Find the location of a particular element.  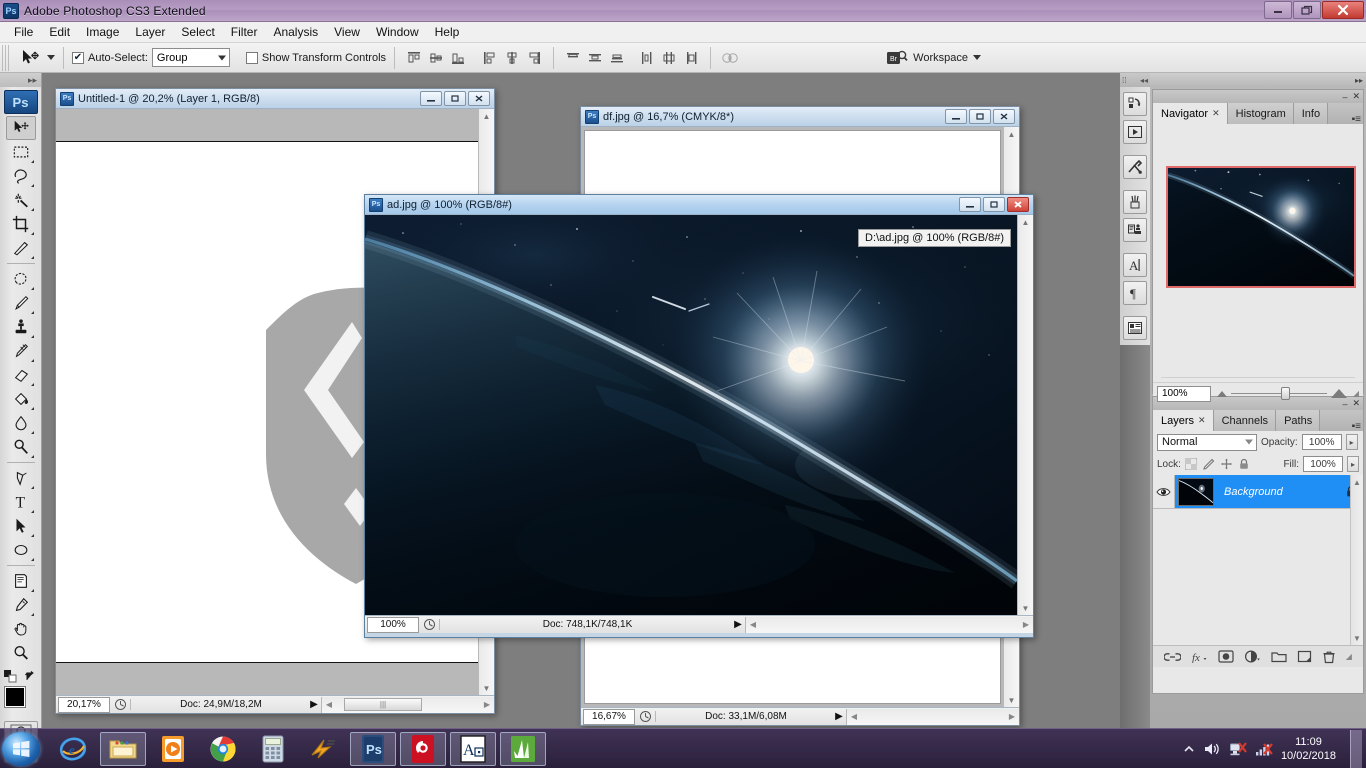

magic-wand-tool is located at coordinates (21, 200).